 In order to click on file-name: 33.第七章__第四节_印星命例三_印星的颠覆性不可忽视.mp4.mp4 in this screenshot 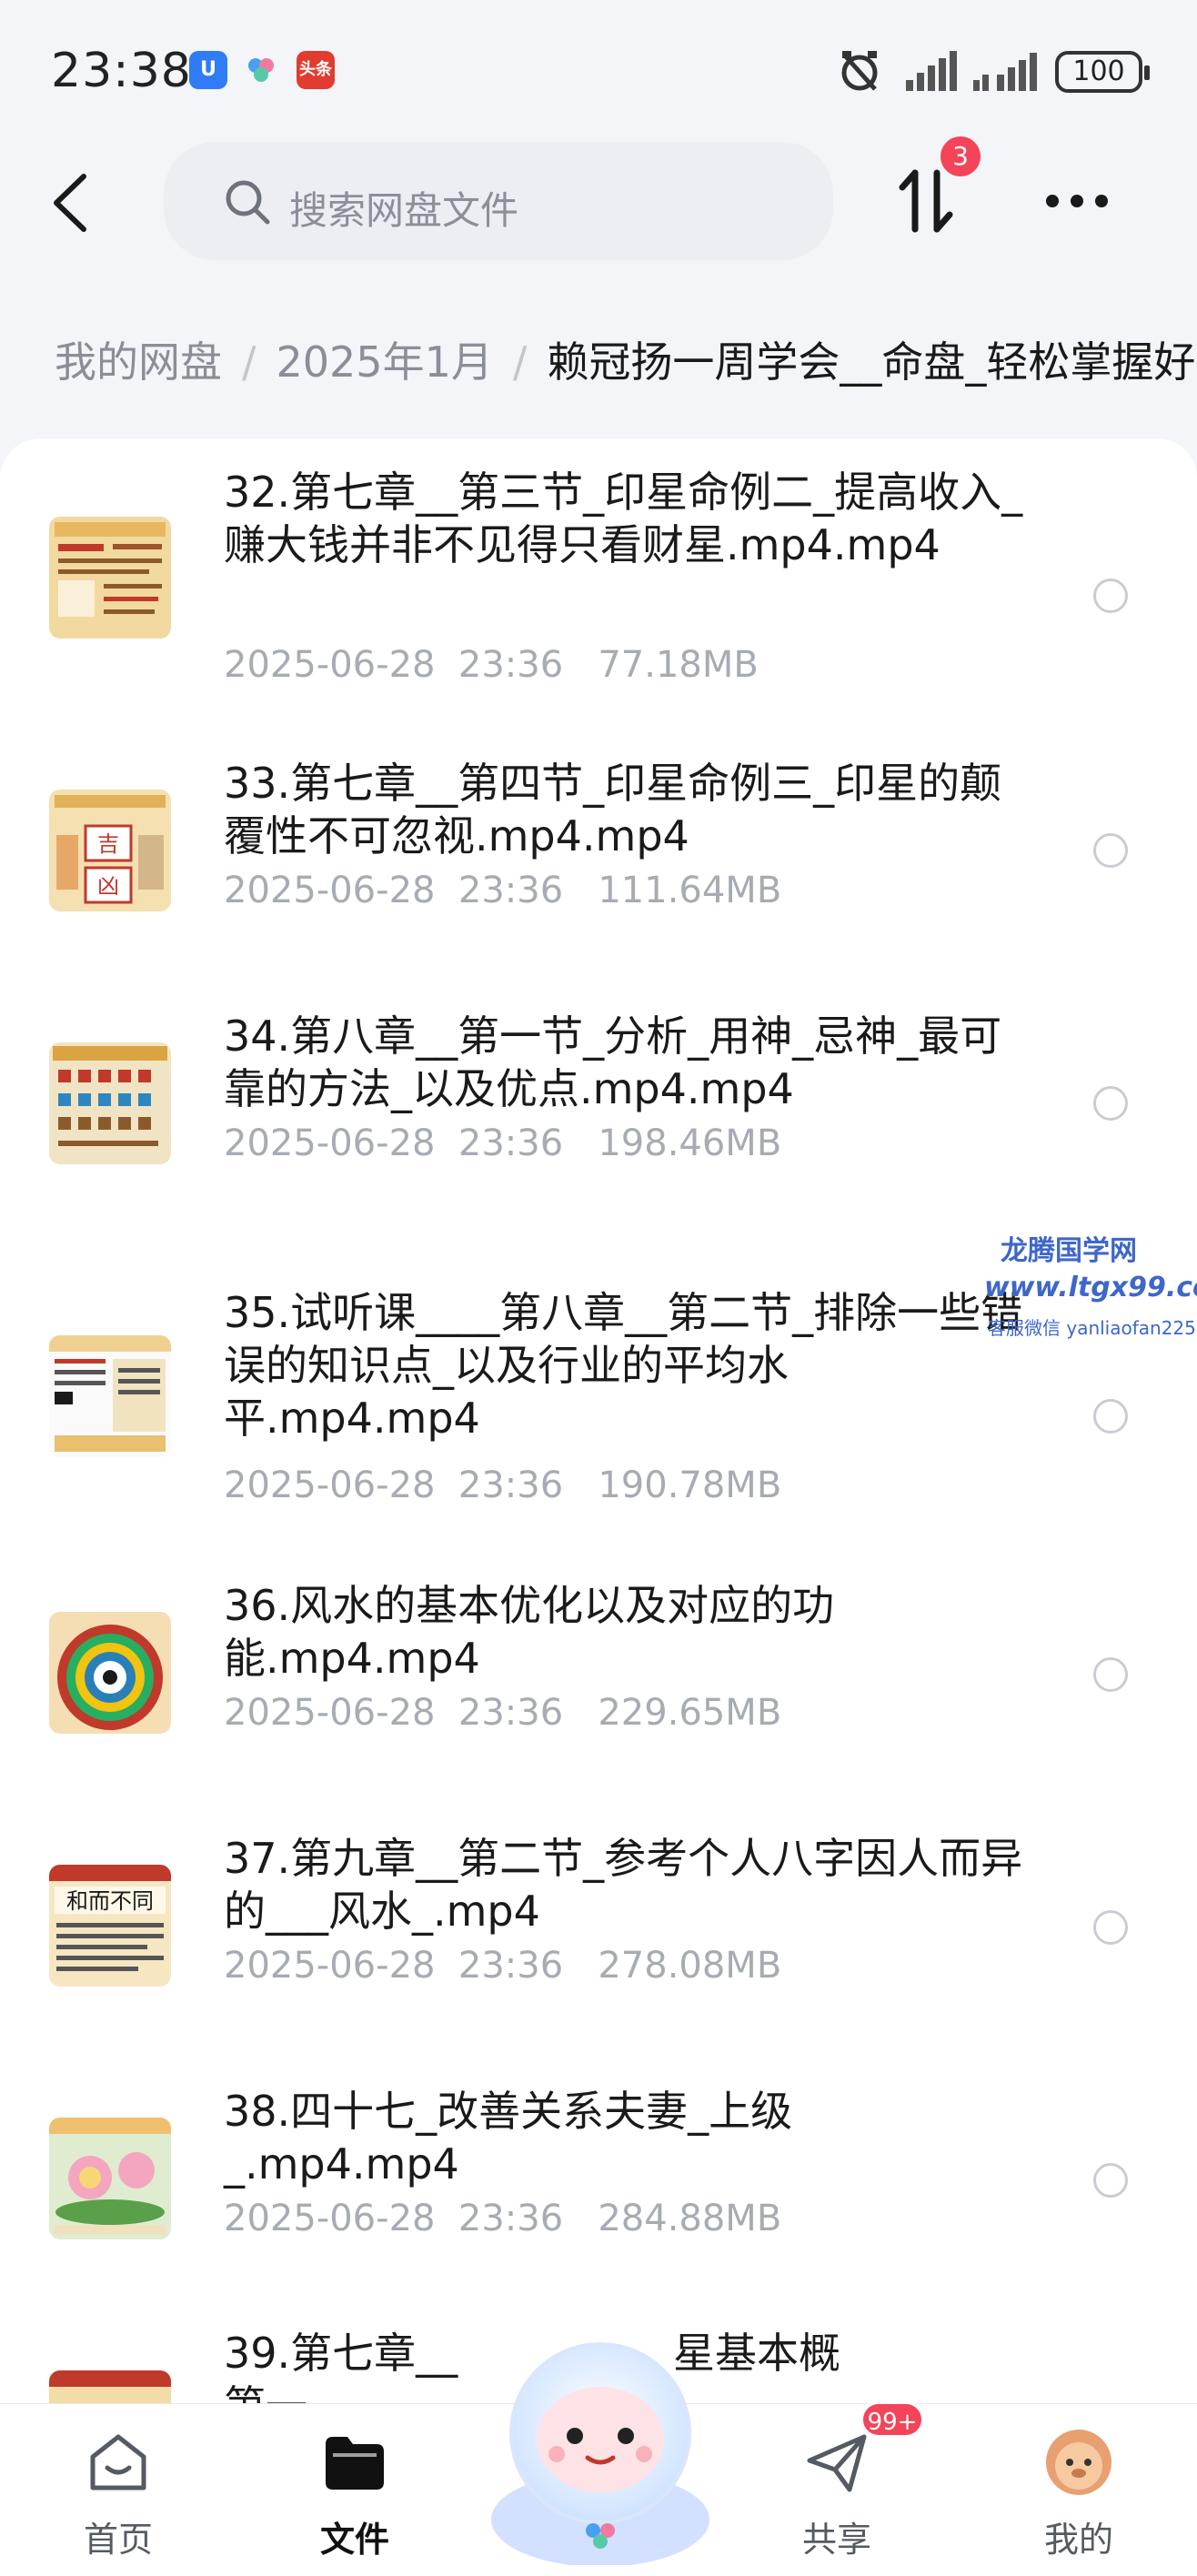, I will do `click(624, 809)`.